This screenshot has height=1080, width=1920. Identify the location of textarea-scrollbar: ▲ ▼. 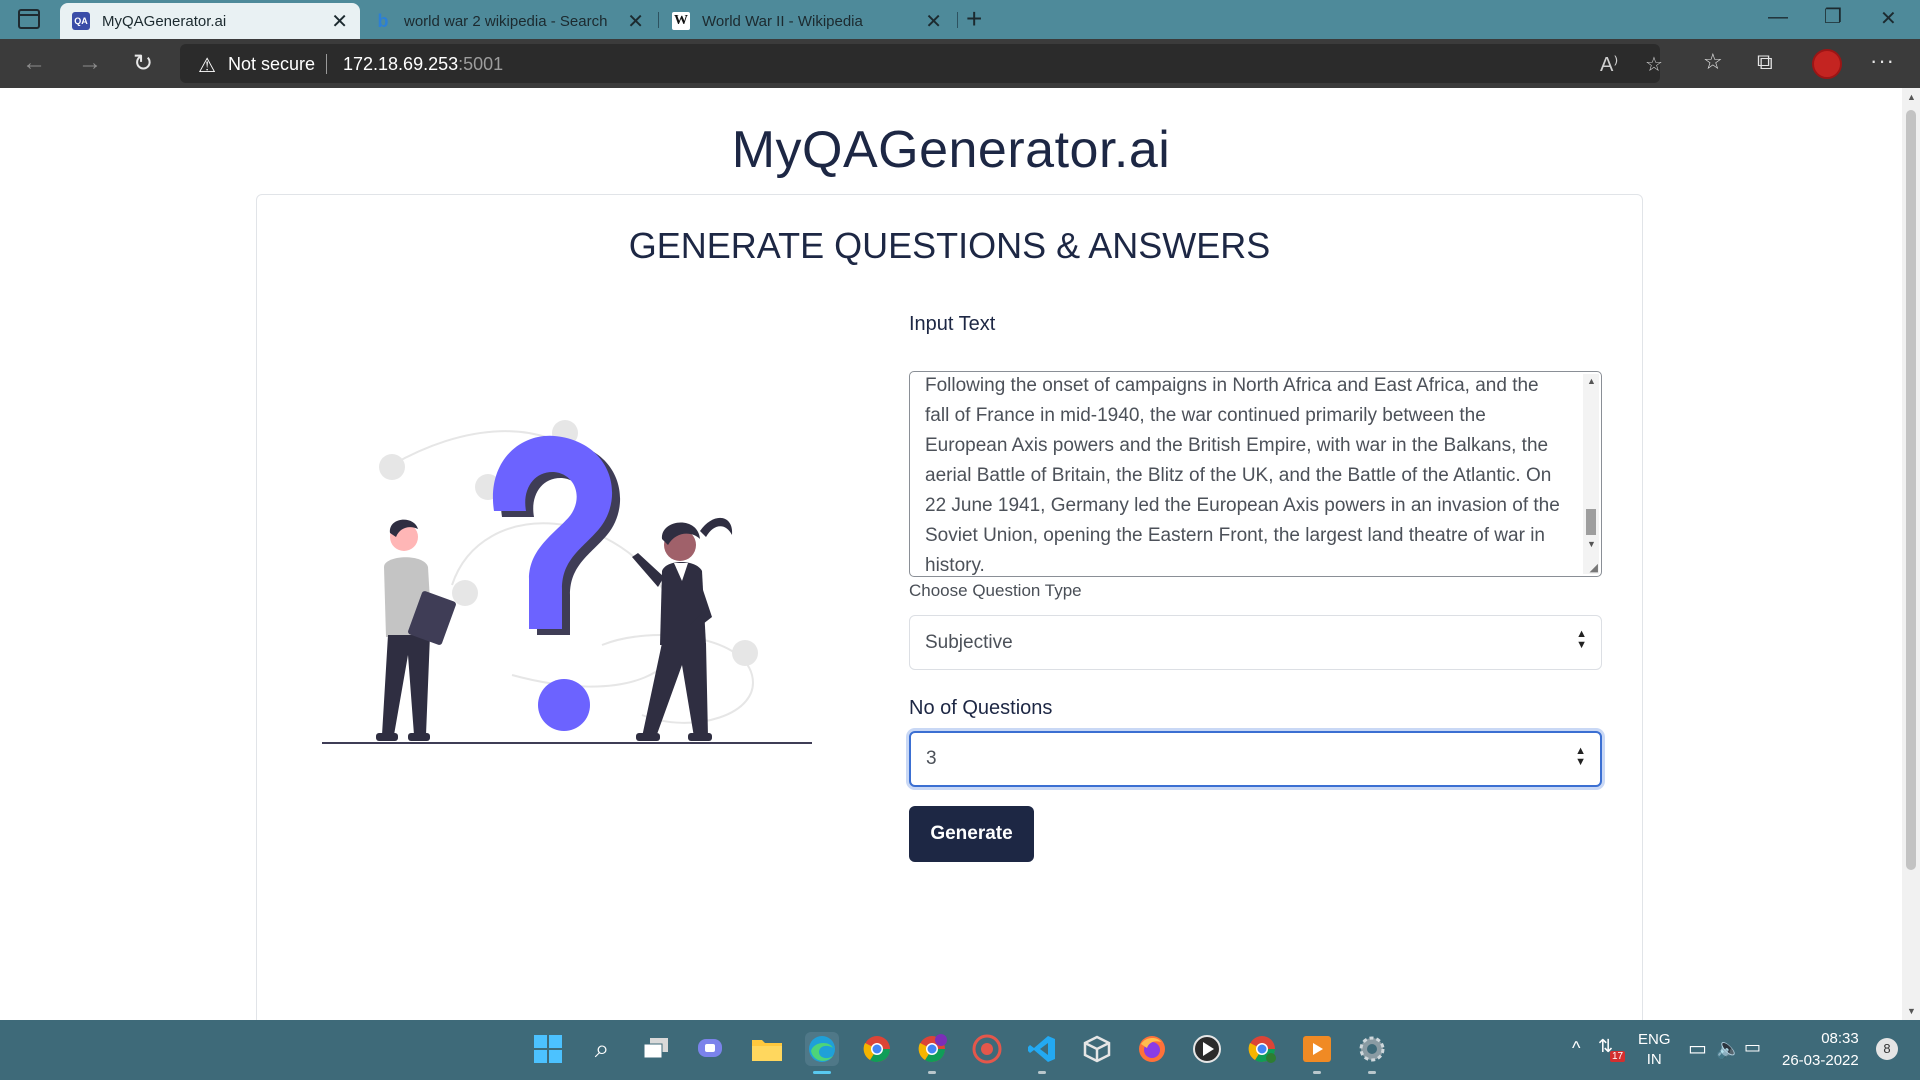
(1591, 474).